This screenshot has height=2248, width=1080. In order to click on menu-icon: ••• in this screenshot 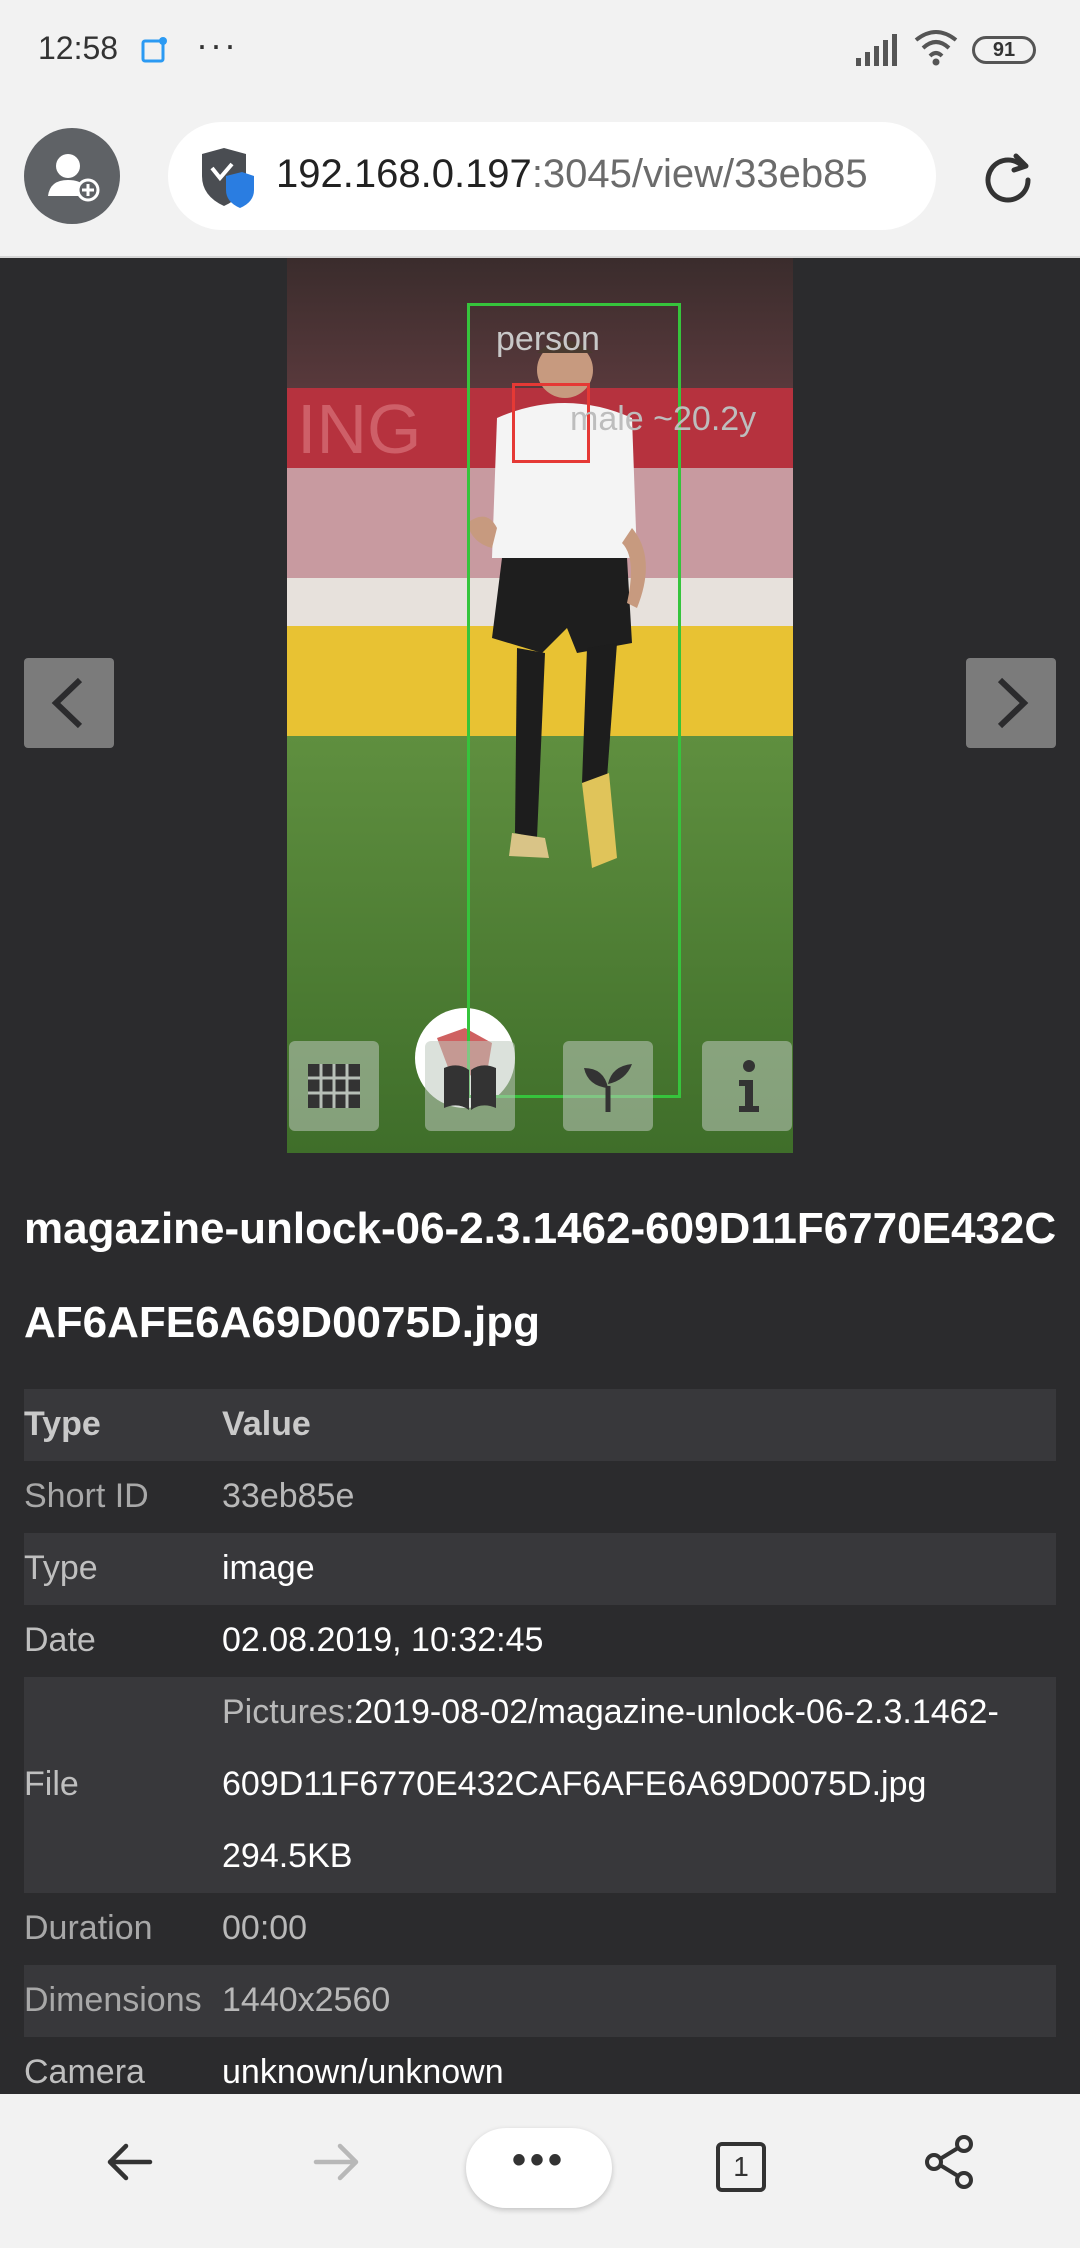, I will do `click(538, 2160)`.